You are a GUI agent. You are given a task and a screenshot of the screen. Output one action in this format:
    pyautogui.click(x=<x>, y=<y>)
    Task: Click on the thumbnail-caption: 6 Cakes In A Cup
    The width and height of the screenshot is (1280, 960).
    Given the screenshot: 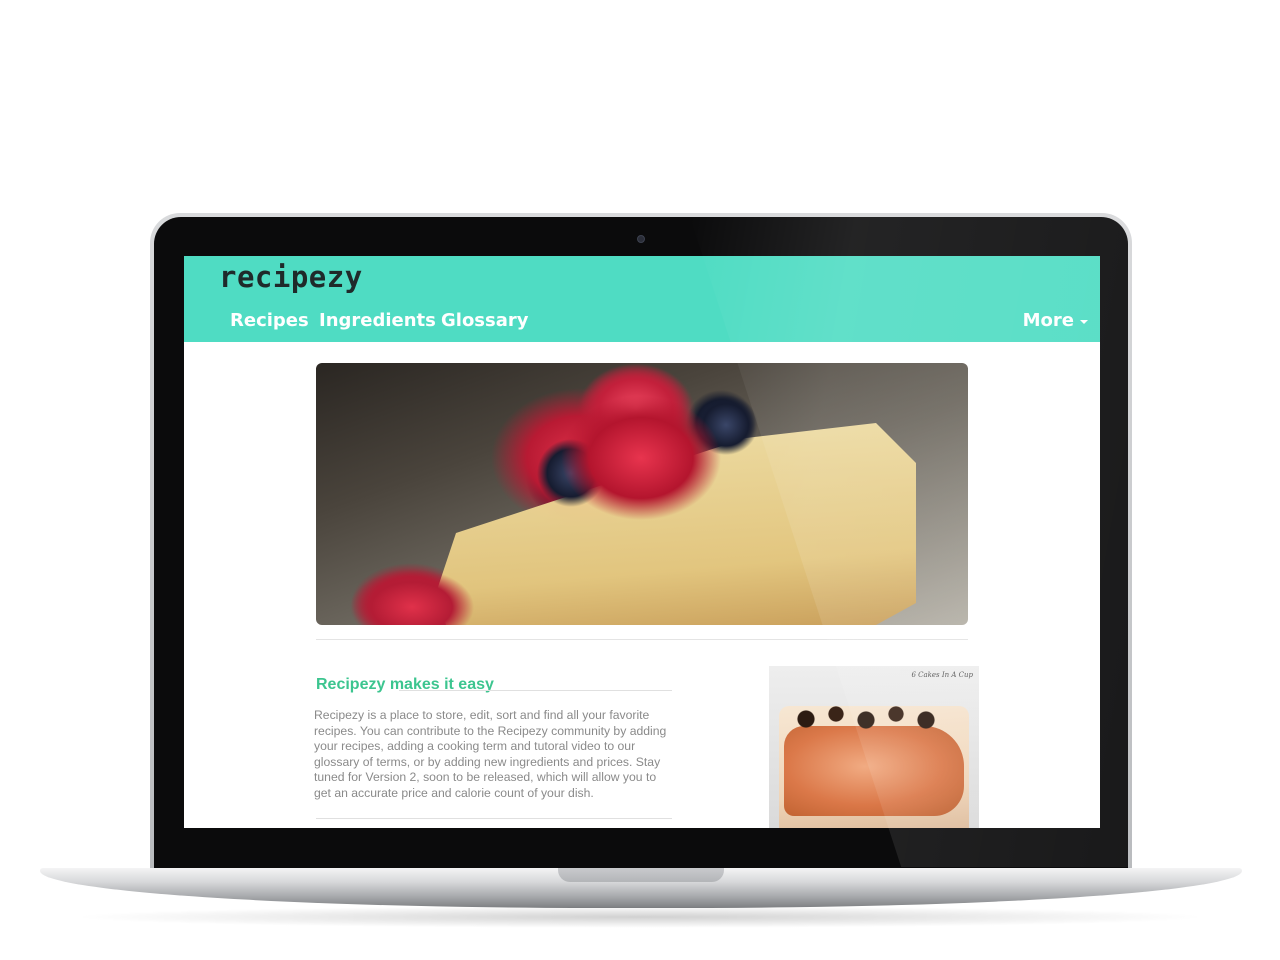 What is the action you would take?
    pyautogui.click(x=942, y=675)
    